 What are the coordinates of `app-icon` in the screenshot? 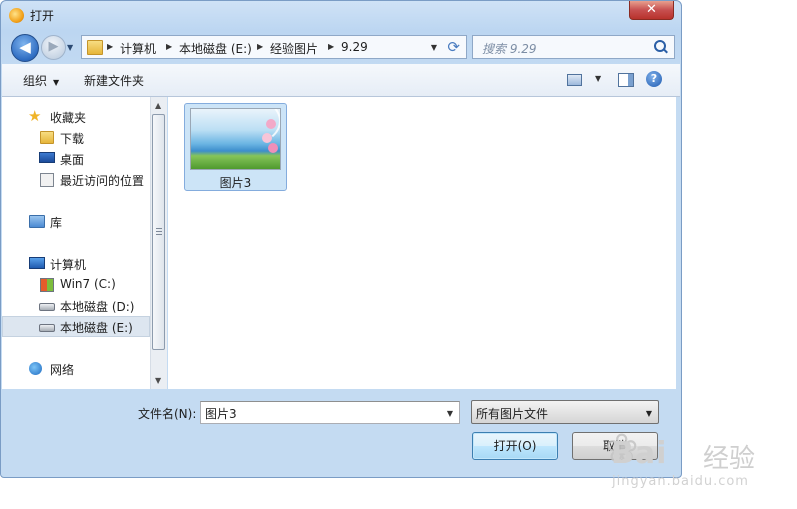 It's located at (16, 15).